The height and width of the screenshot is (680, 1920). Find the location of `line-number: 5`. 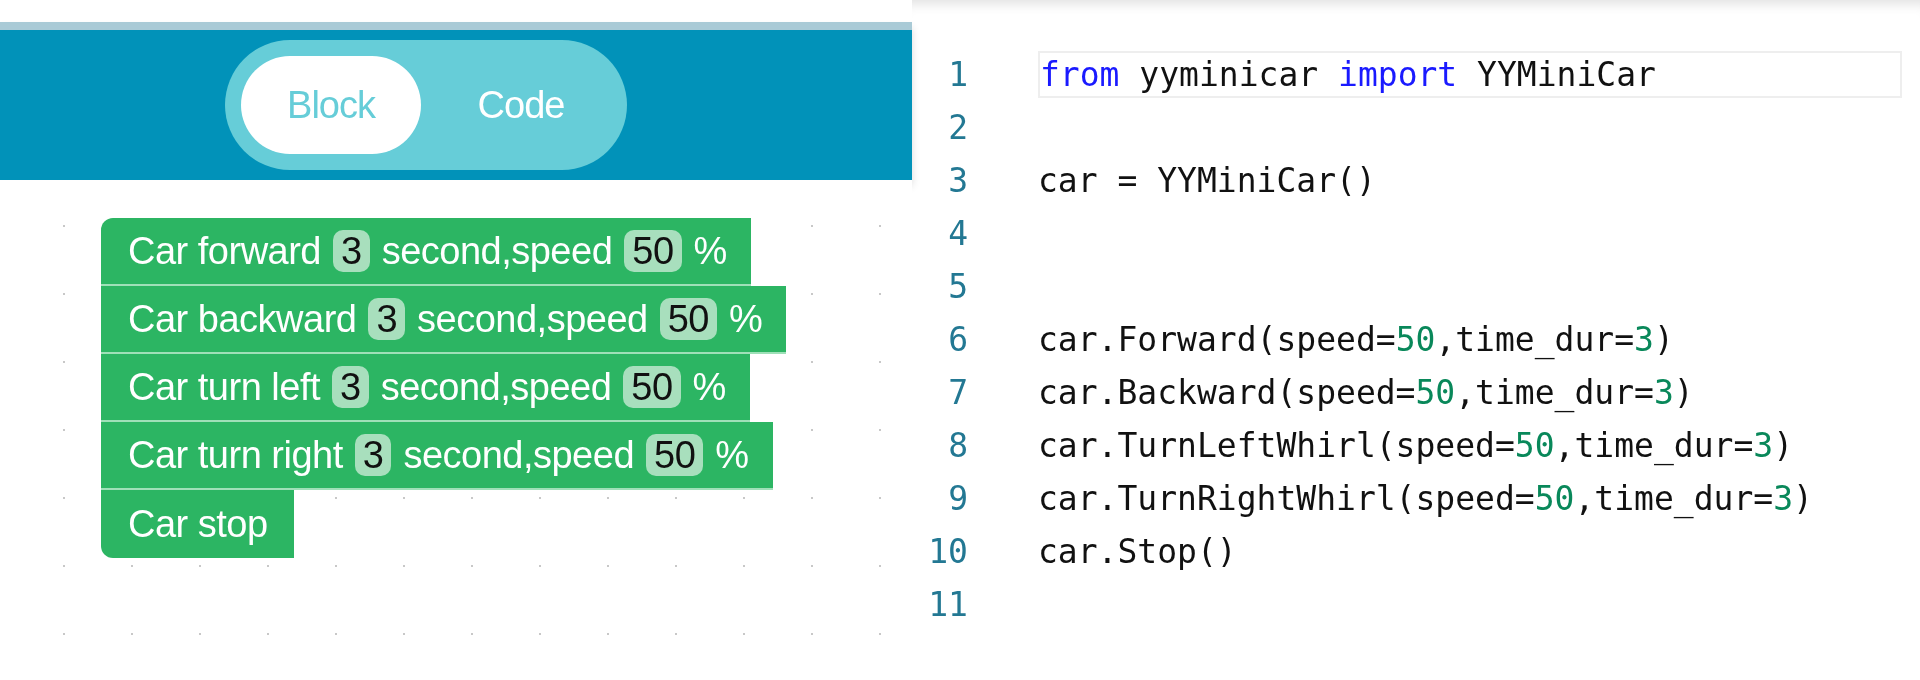

line-number: 5 is located at coordinates (958, 286).